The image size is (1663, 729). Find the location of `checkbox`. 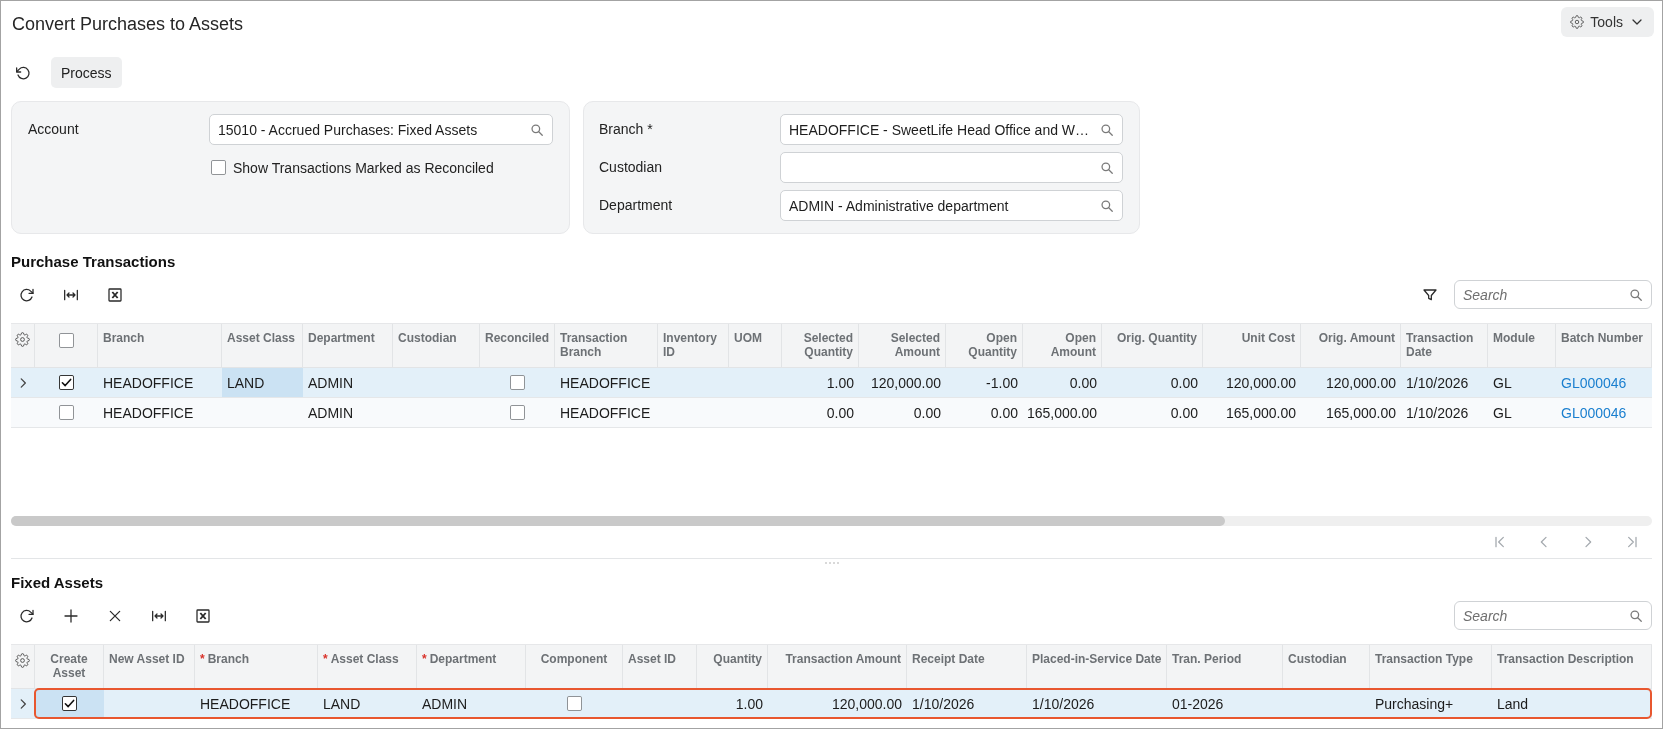

checkbox is located at coordinates (218, 167).